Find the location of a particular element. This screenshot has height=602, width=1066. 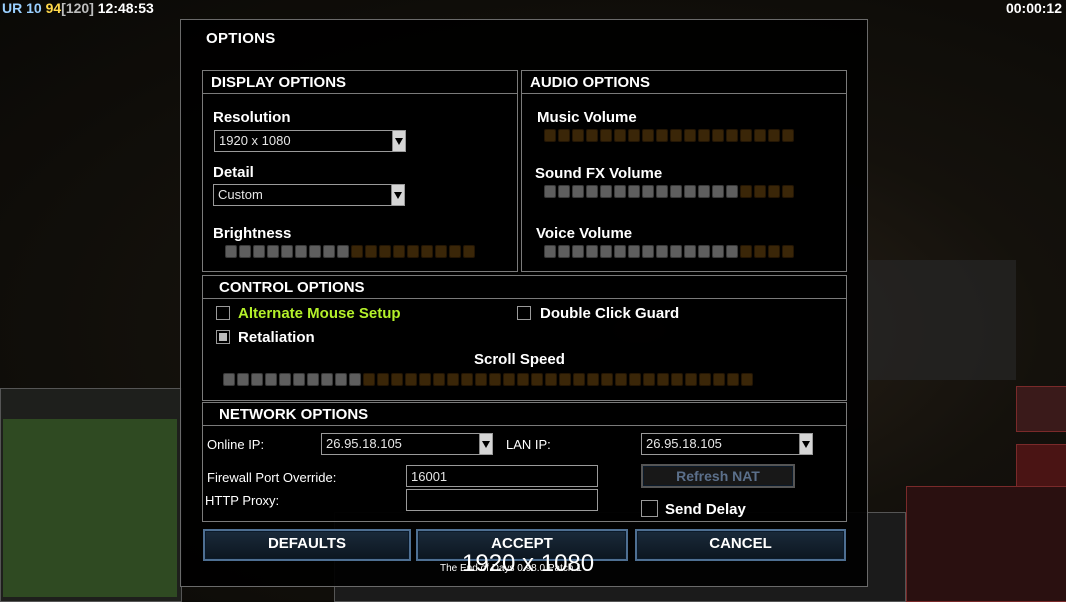

cancel-button: CANCEL is located at coordinates (740, 545).